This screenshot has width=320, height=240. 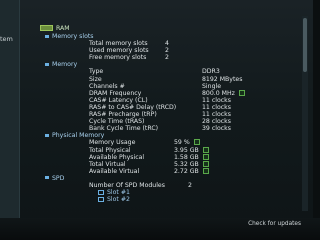 I want to click on scrollbar-thumb, so click(x=305, y=45).